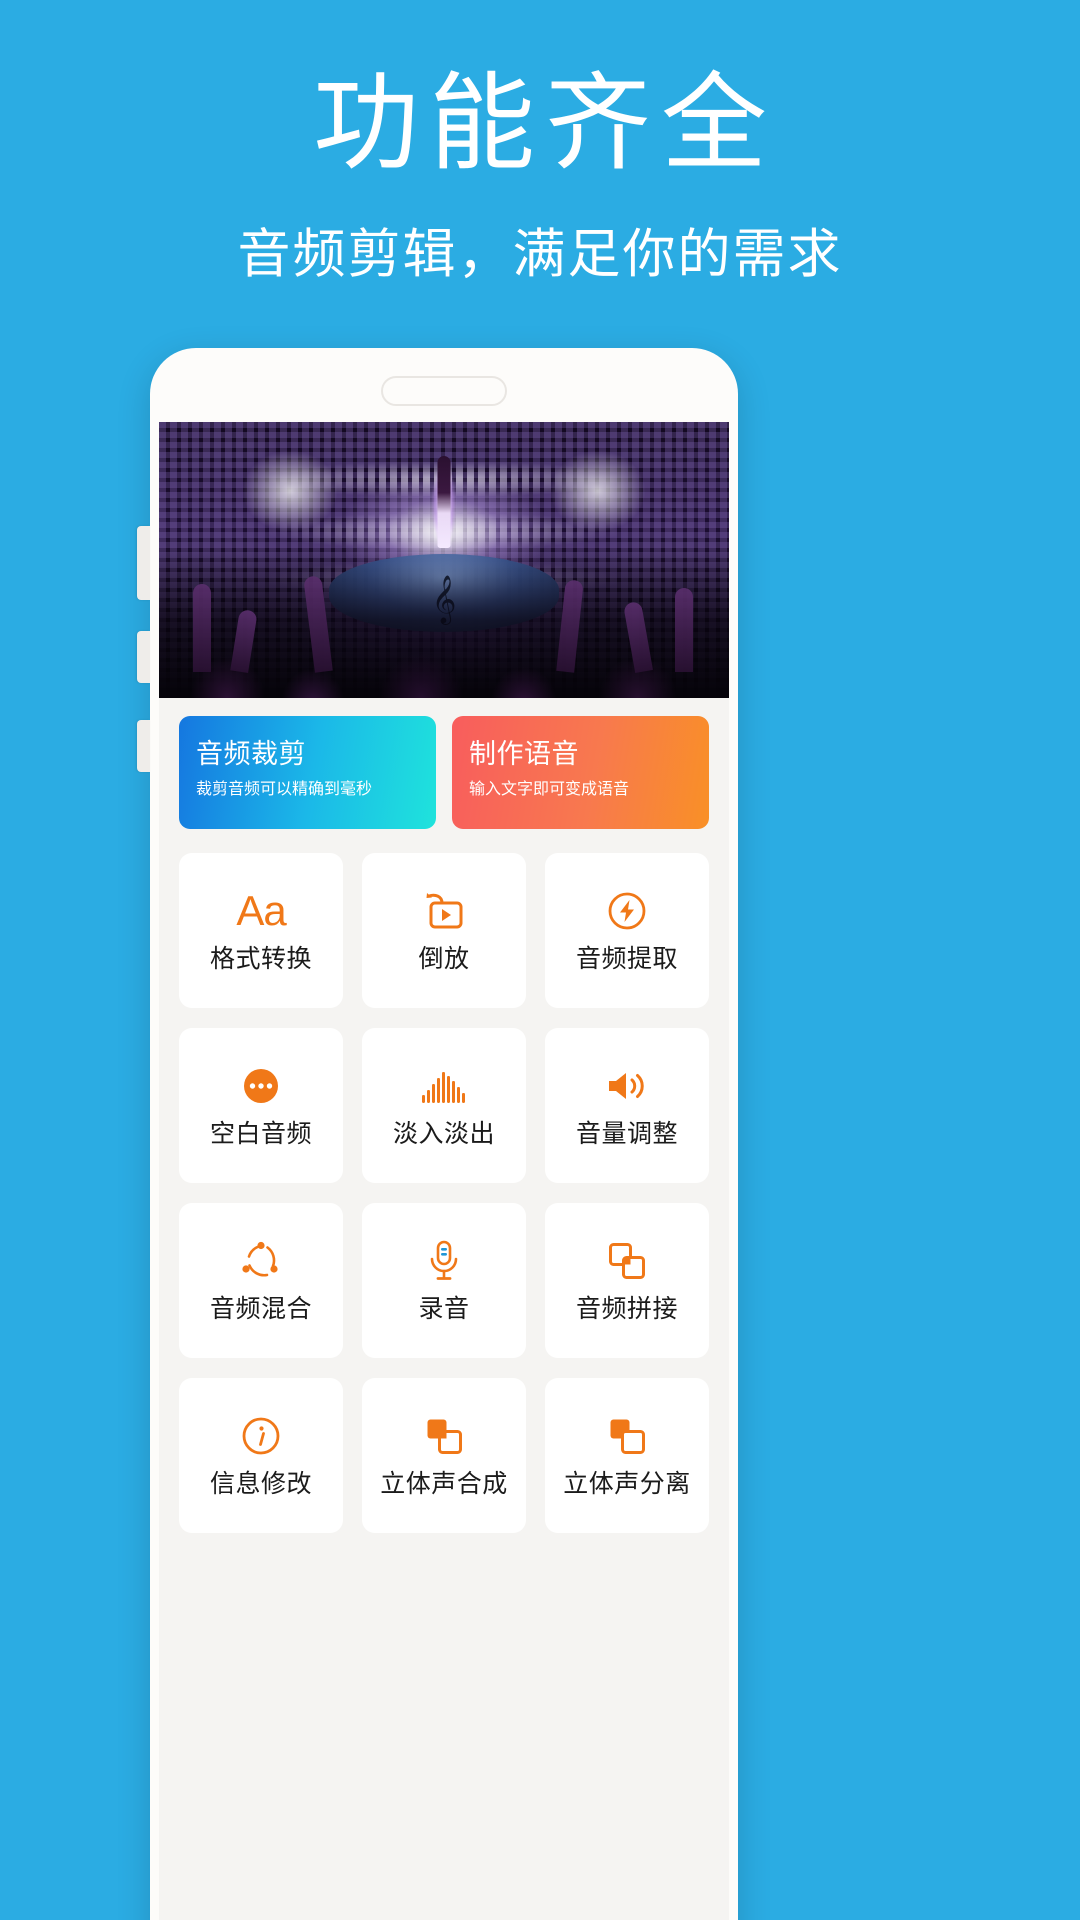 This screenshot has height=1920, width=1080. I want to click on tile-stereo-merge: 立体声合成, so click(444, 1455).